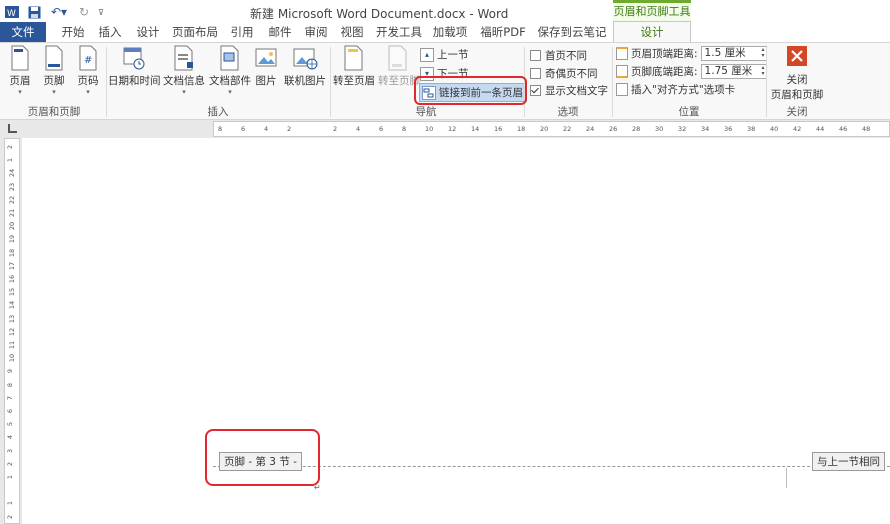  I want to click on previous-section-button: ▴ 上一节, so click(444, 54).